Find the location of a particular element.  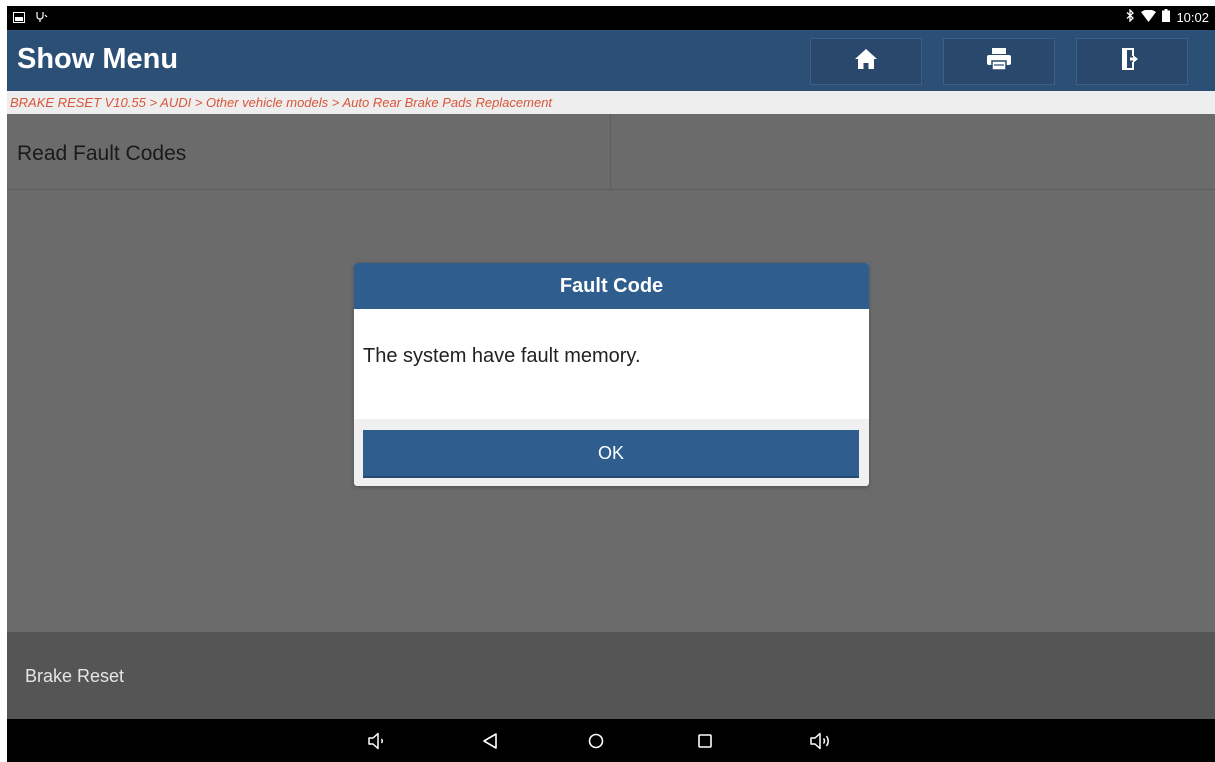

column-divider is located at coordinates (610, 151).